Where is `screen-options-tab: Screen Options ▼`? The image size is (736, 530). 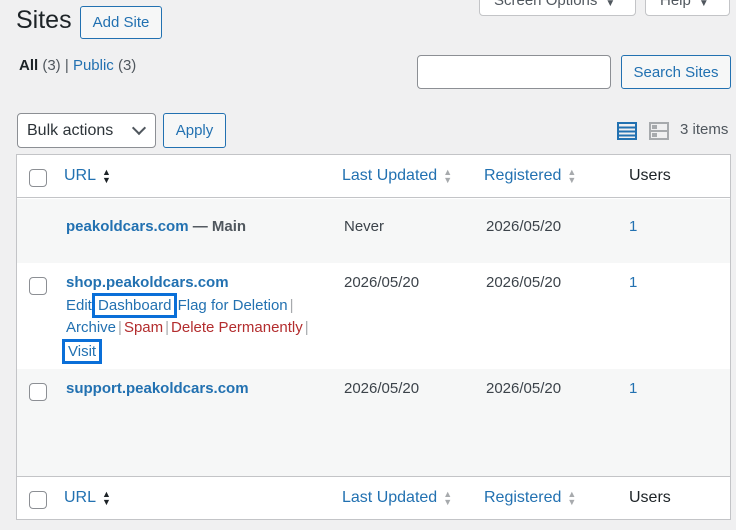 screen-options-tab: Screen Options ▼ is located at coordinates (557, 8).